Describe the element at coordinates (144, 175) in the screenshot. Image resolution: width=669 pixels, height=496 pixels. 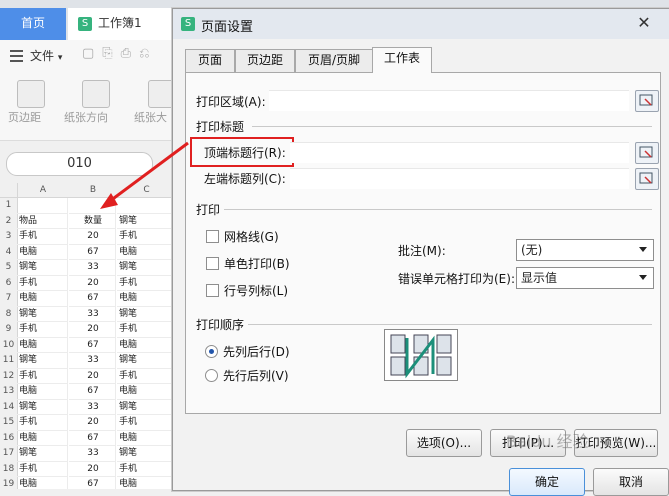
I see `annotation-arrow-icon` at that location.